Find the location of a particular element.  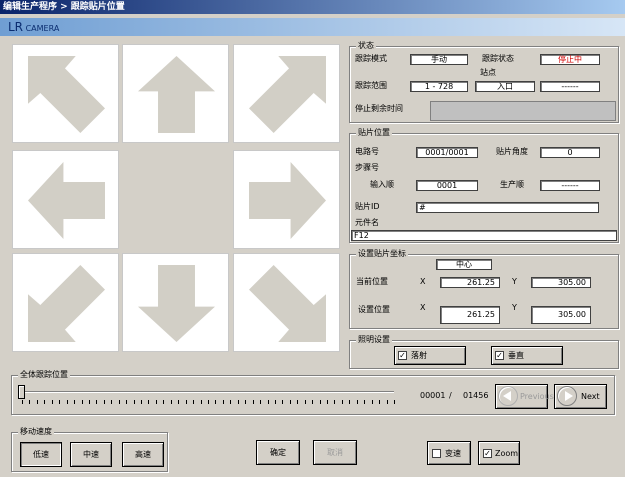

next-button-label: Next is located at coordinates (590, 396).